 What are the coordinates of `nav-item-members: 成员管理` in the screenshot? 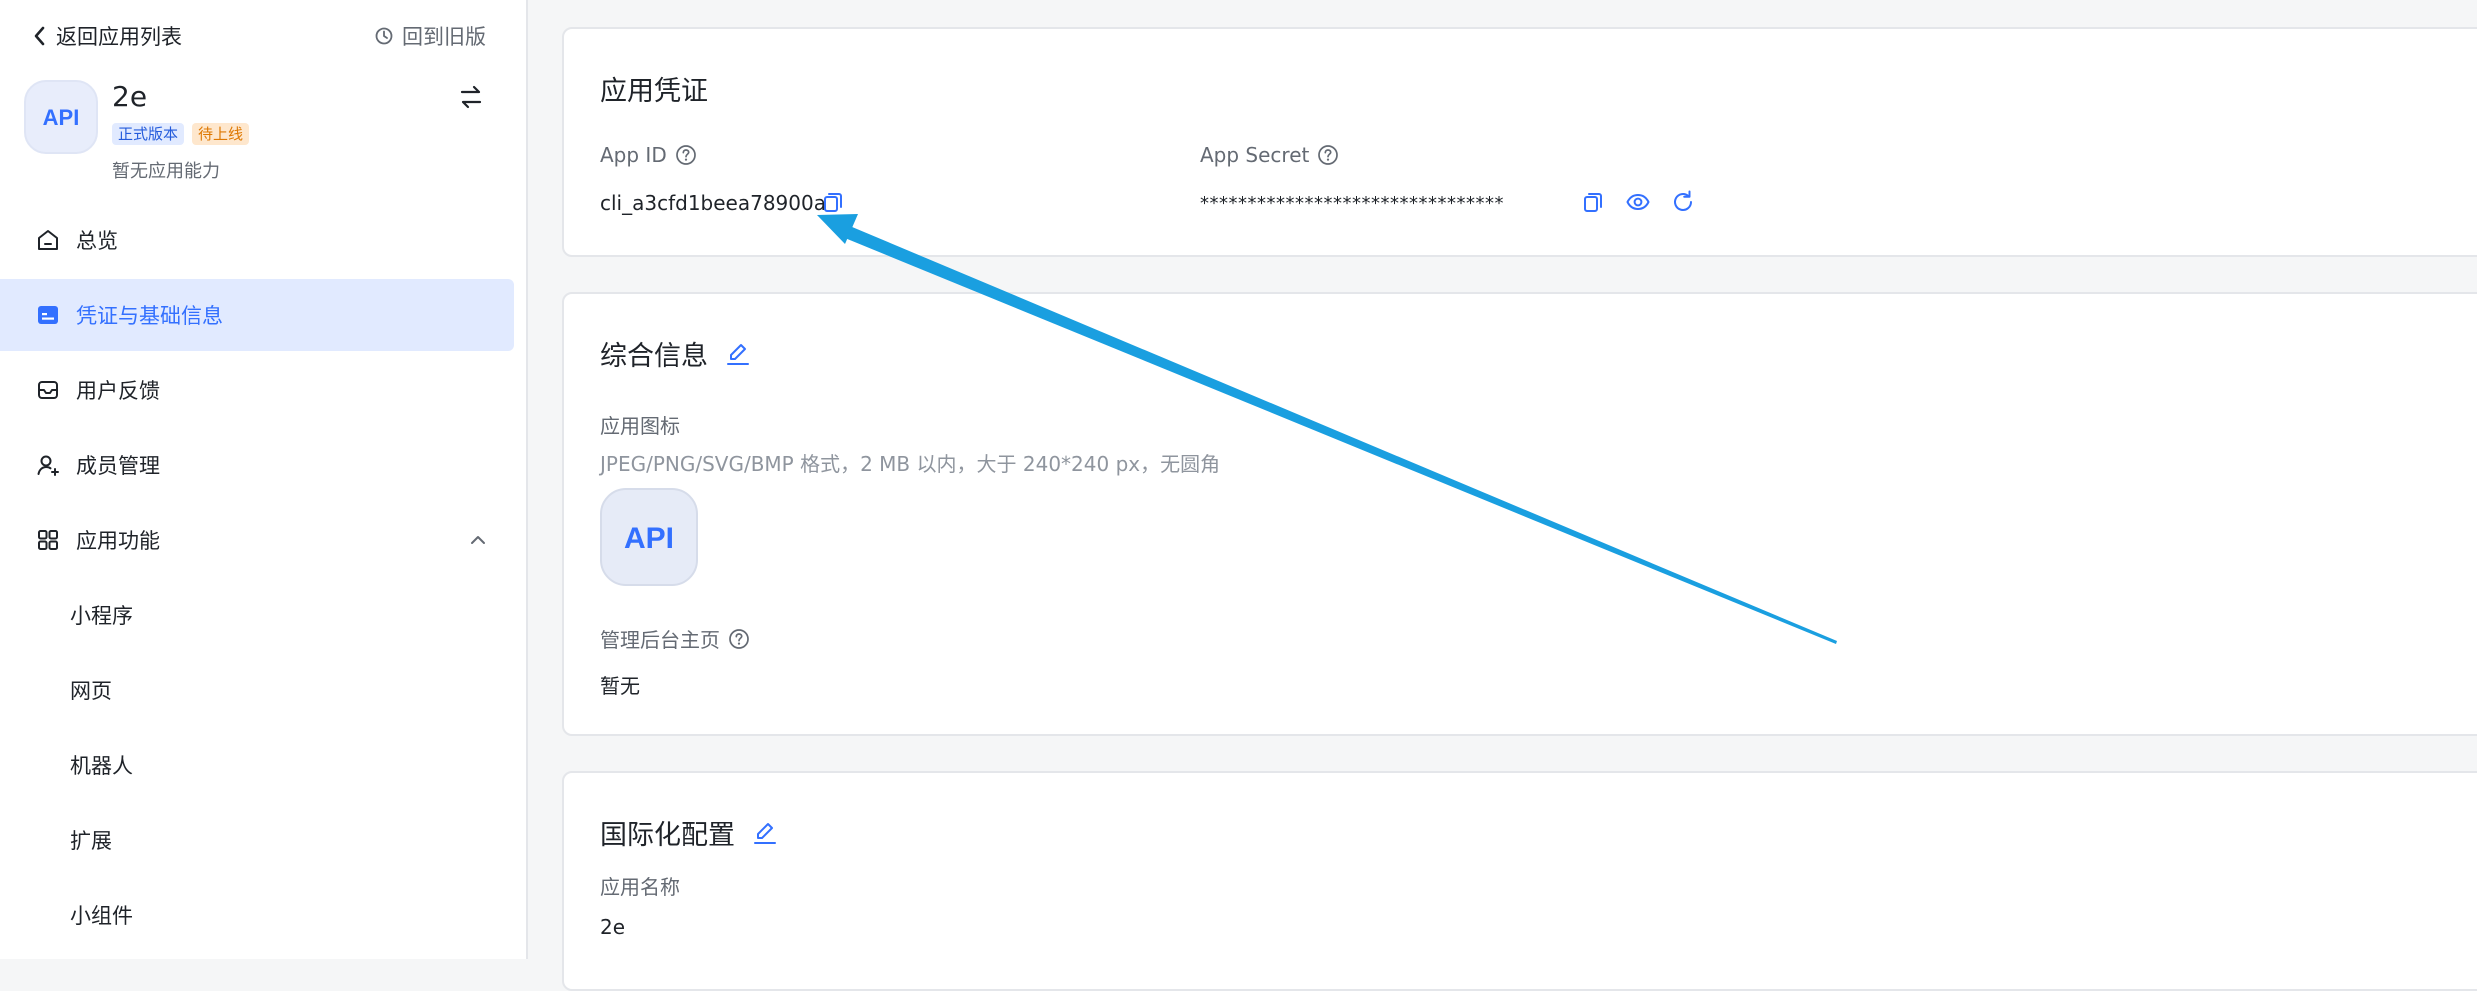 It's located at (257, 465).